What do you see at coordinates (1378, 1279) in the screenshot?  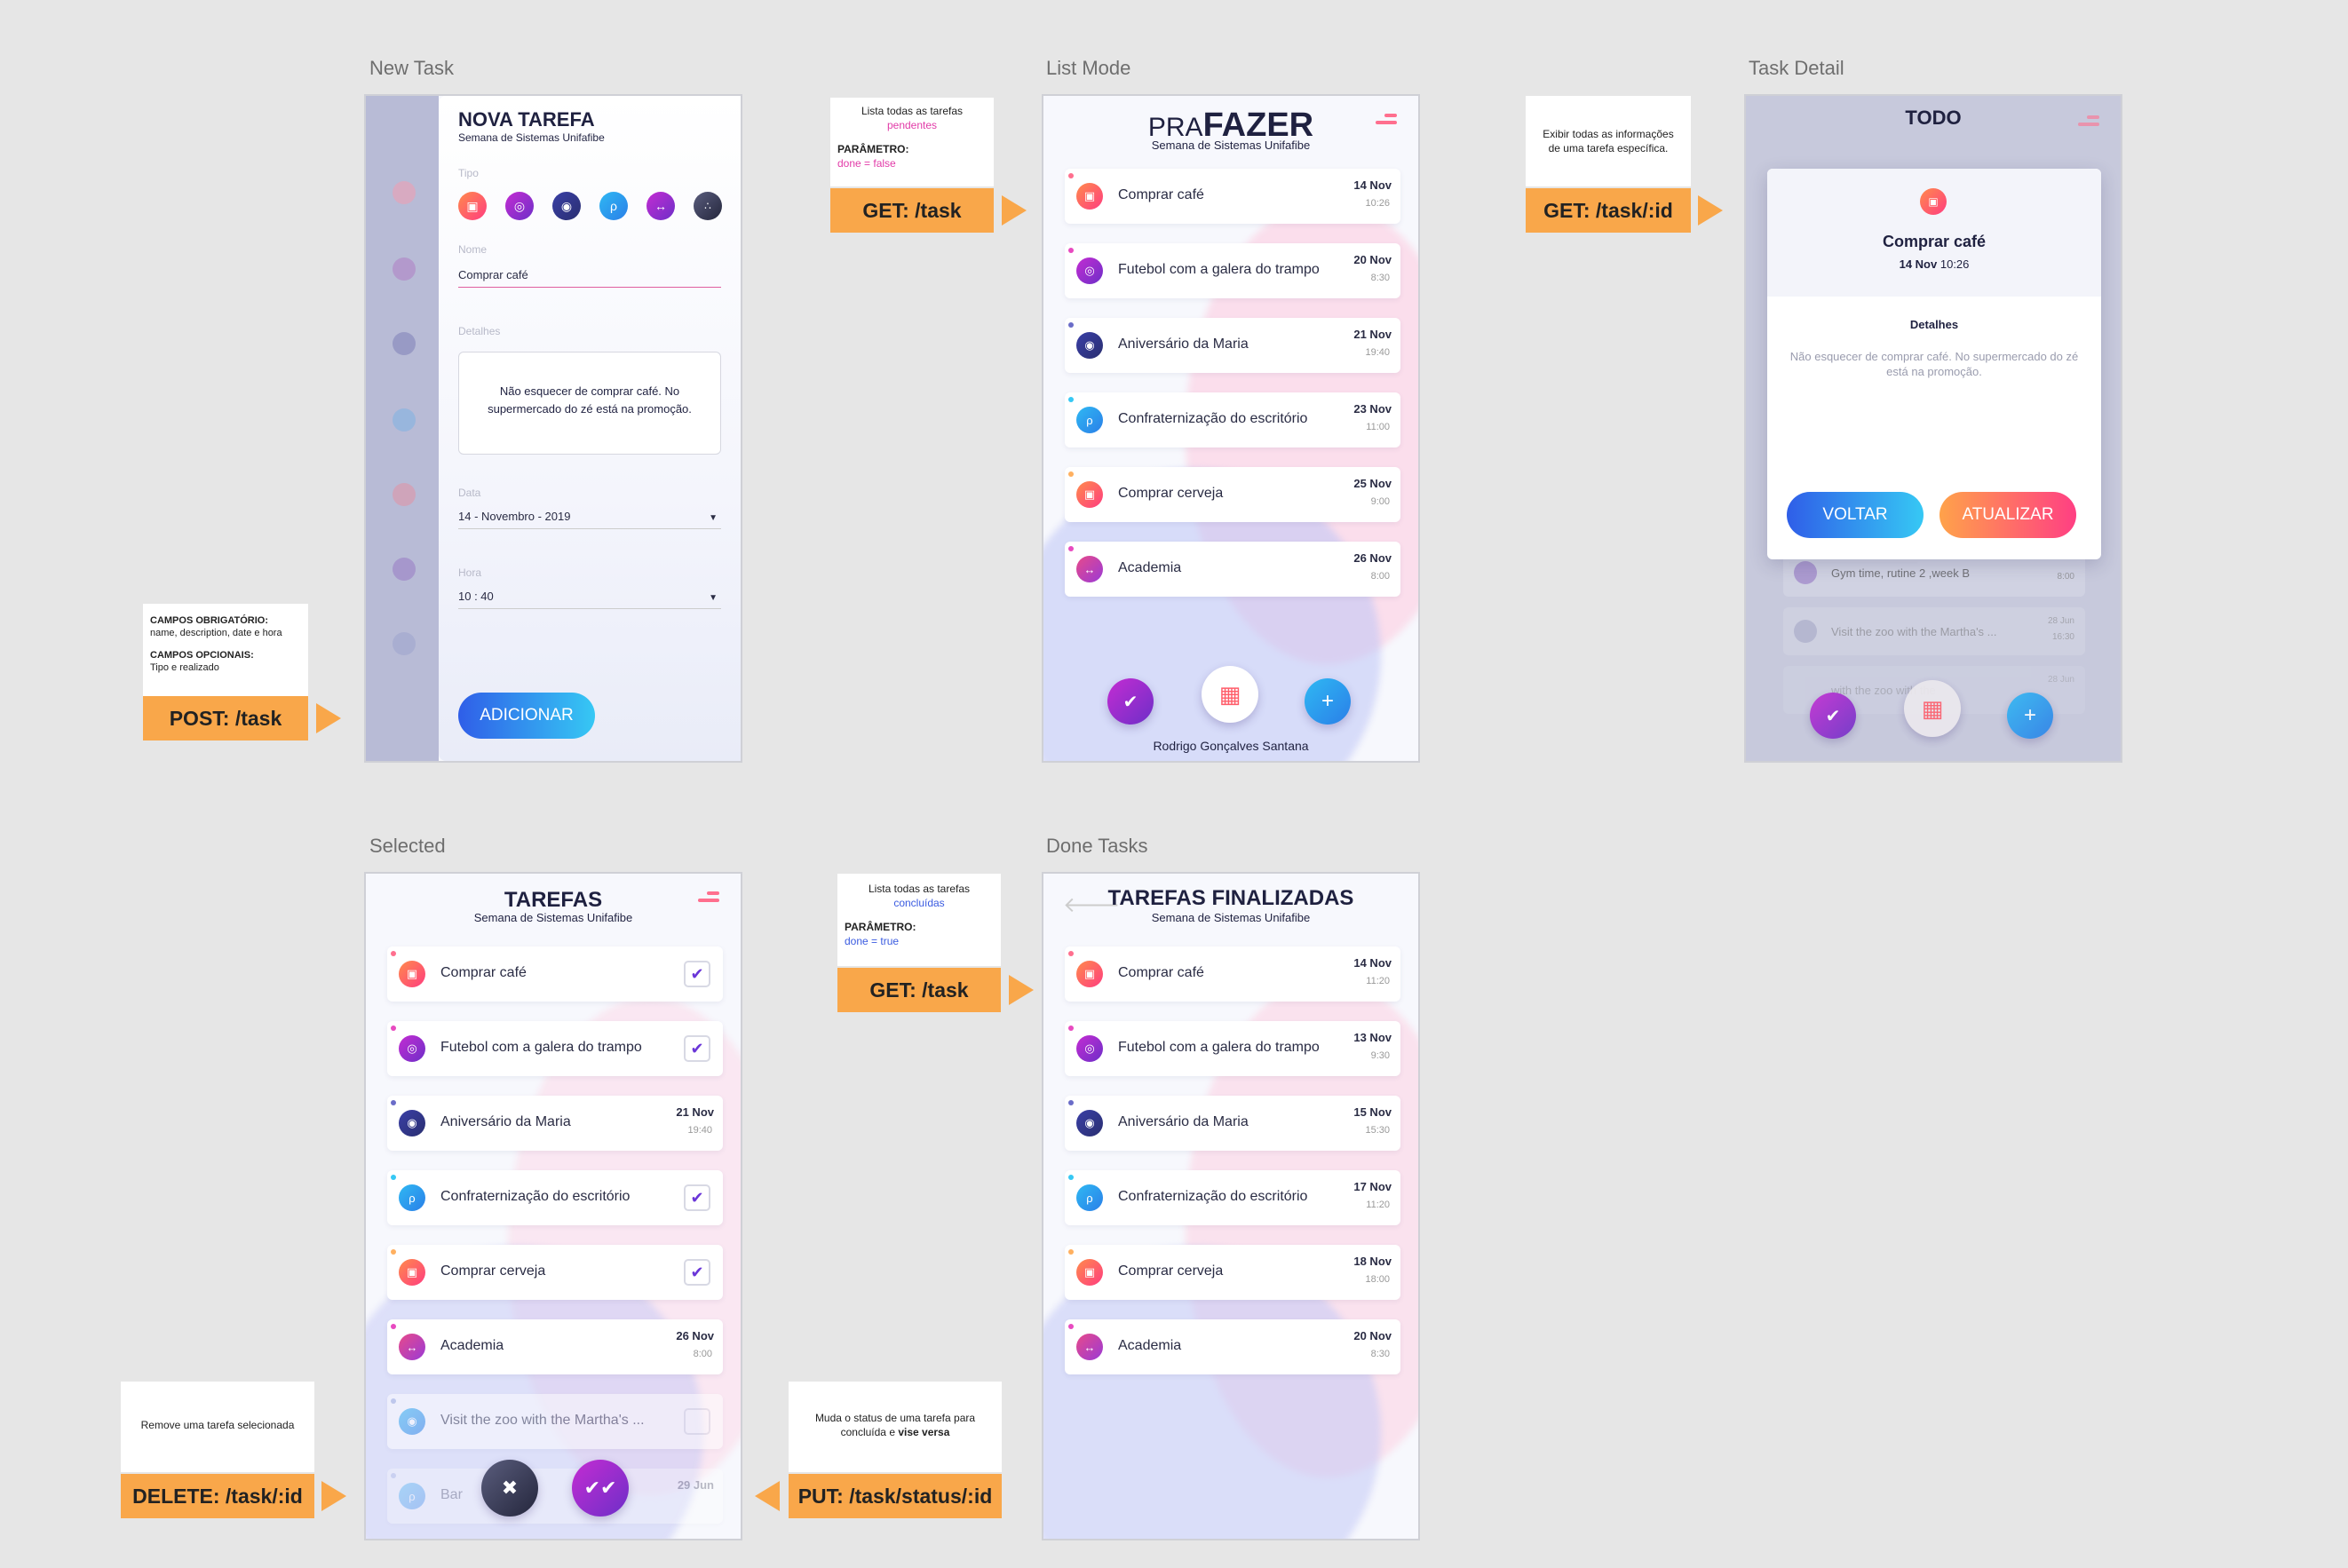 I see `task-time: 18:00` at bounding box center [1378, 1279].